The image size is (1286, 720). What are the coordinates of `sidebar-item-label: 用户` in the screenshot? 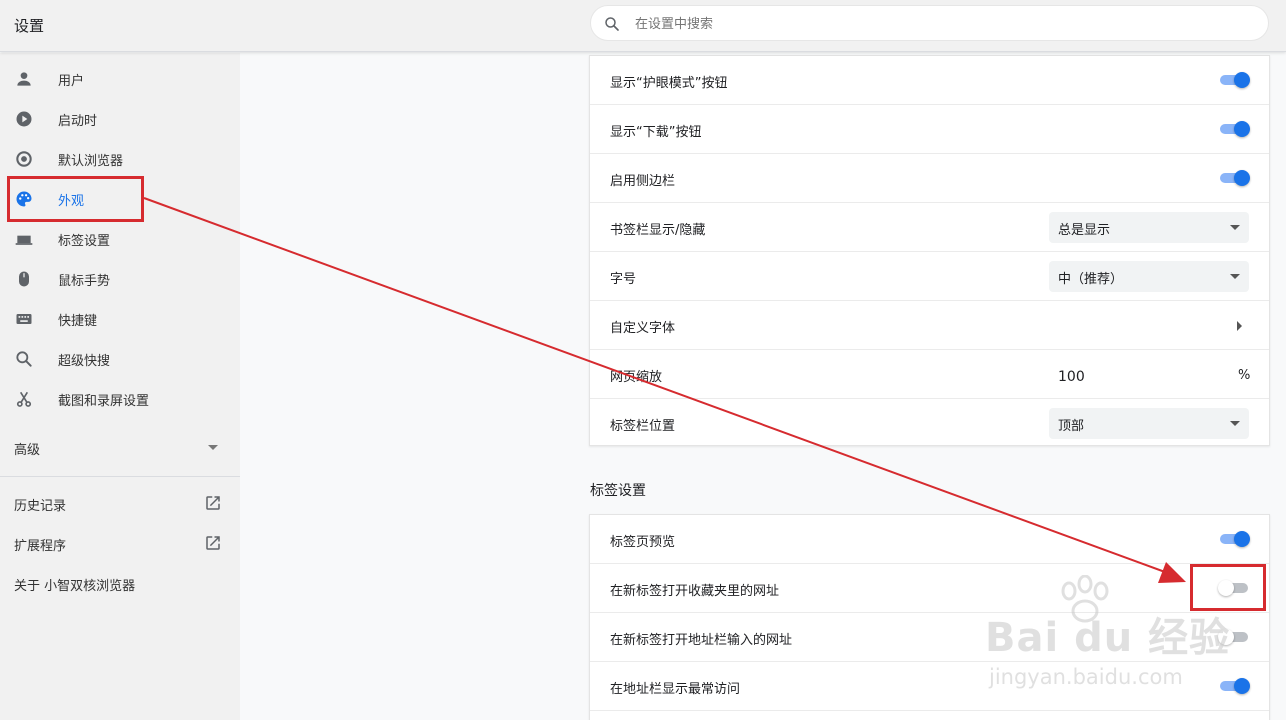 It's located at (71, 81).